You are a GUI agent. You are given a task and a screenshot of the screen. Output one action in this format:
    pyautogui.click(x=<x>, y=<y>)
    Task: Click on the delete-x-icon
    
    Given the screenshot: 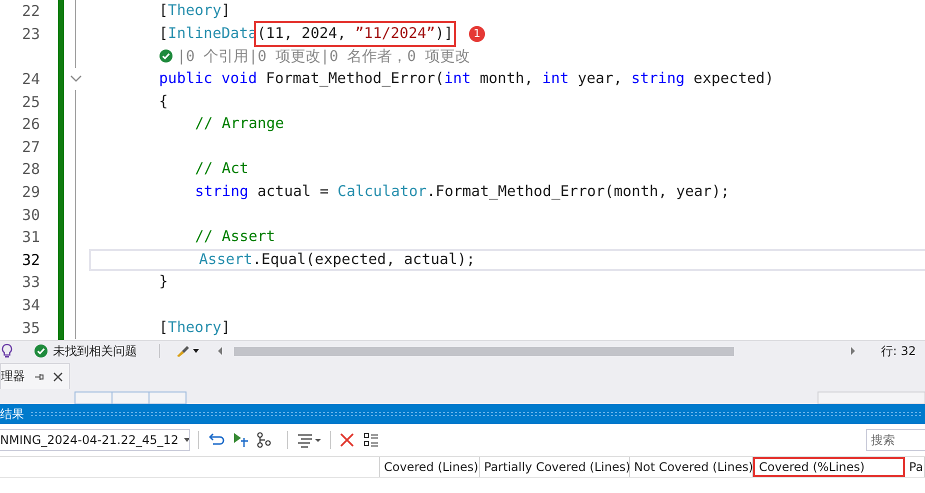 What is the action you would take?
    pyautogui.click(x=347, y=440)
    